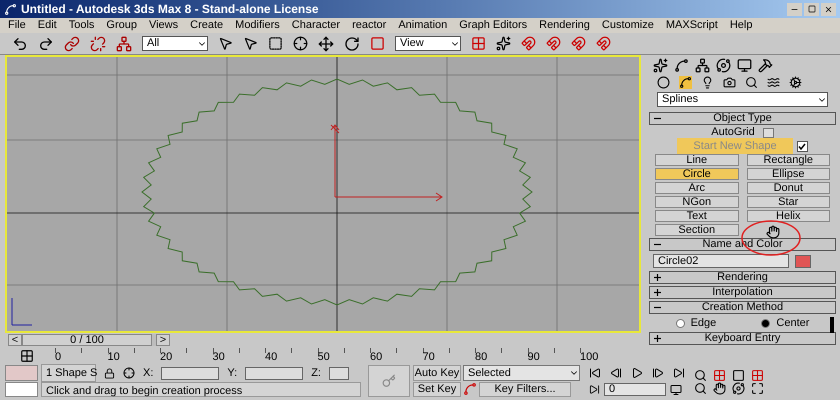 The image size is (840, 400). I want to click on set-key-button: Set Key, so click(437, 389).